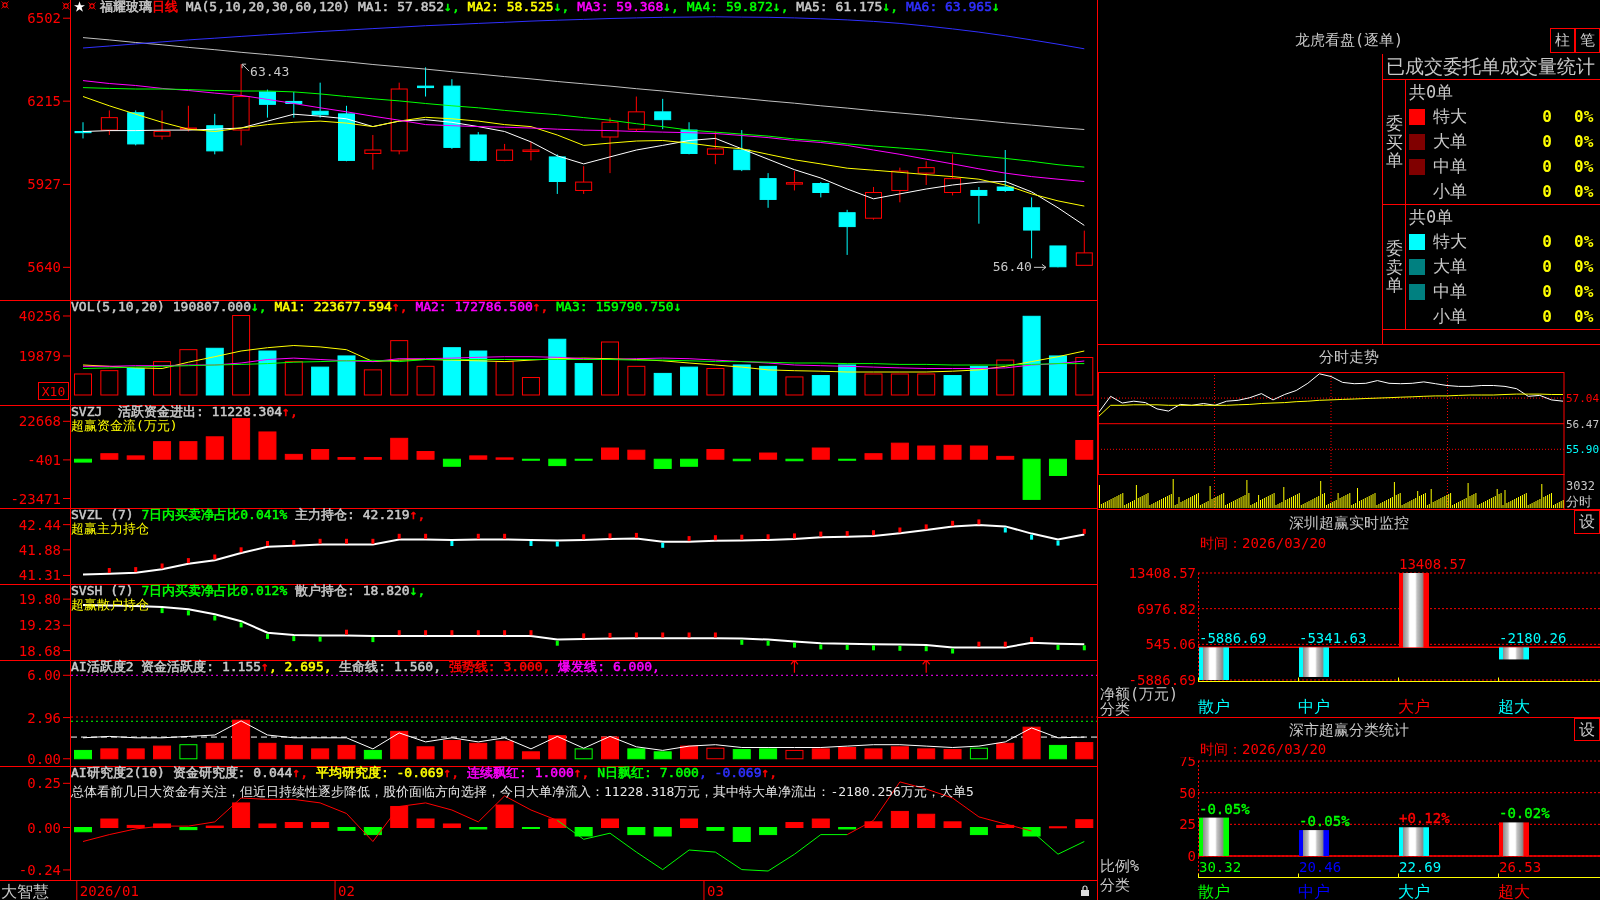 This screenshot has width=1600, height=900. I want to click on axis-tick-label: -0.24, so click(39, 869).